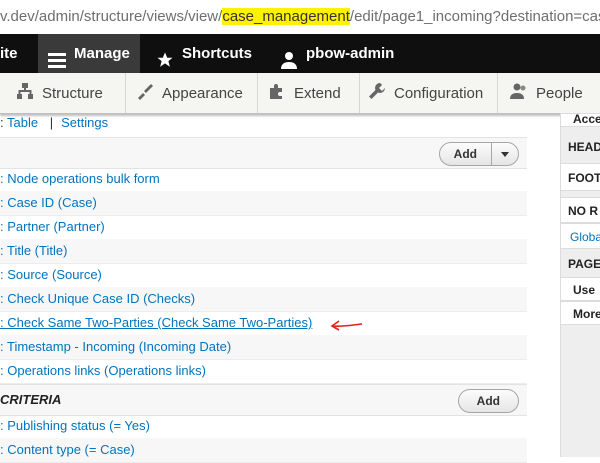 This screenshot has height=463, width=600. I want to click on table-format-link: Table, so click(22, 122).